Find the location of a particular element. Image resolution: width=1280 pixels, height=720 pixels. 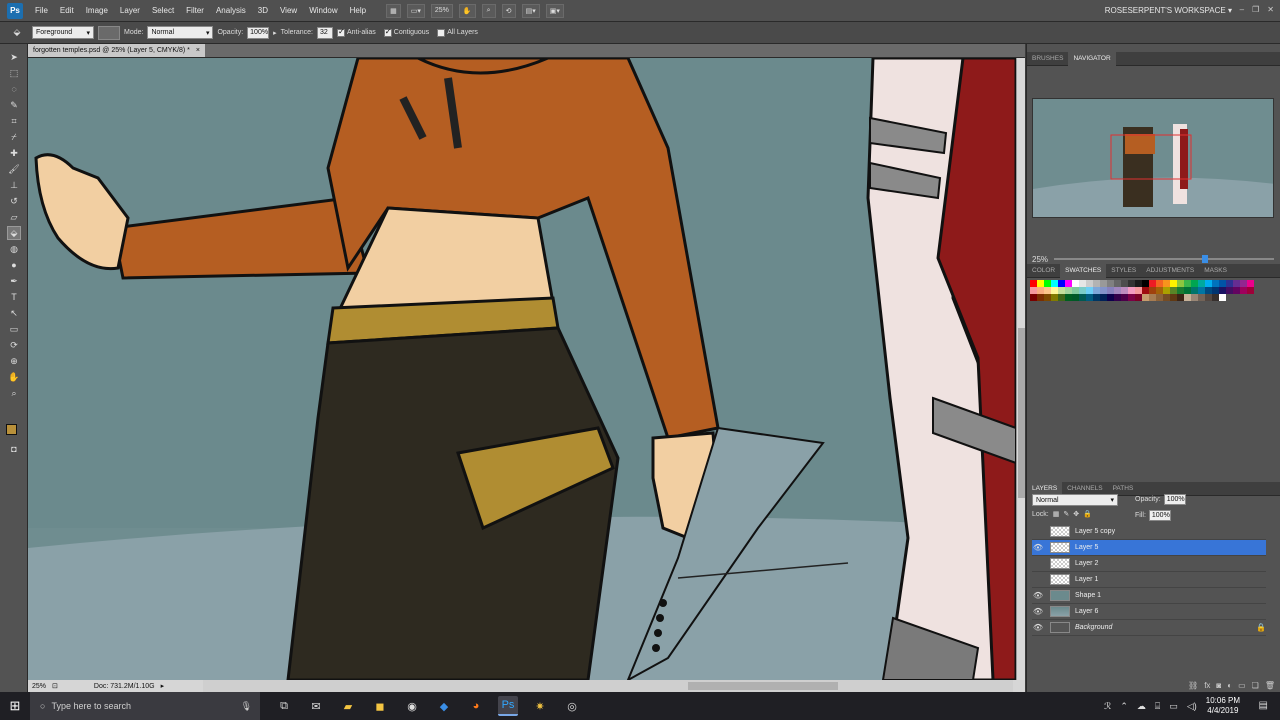

fill-source-select: Foreground ▾ is located at coordinates (63, 32).